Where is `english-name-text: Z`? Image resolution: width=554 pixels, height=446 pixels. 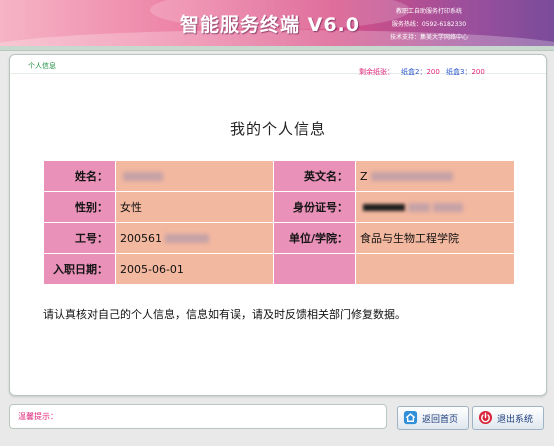 english-name-text: Z is located at coordinates (364, 176).